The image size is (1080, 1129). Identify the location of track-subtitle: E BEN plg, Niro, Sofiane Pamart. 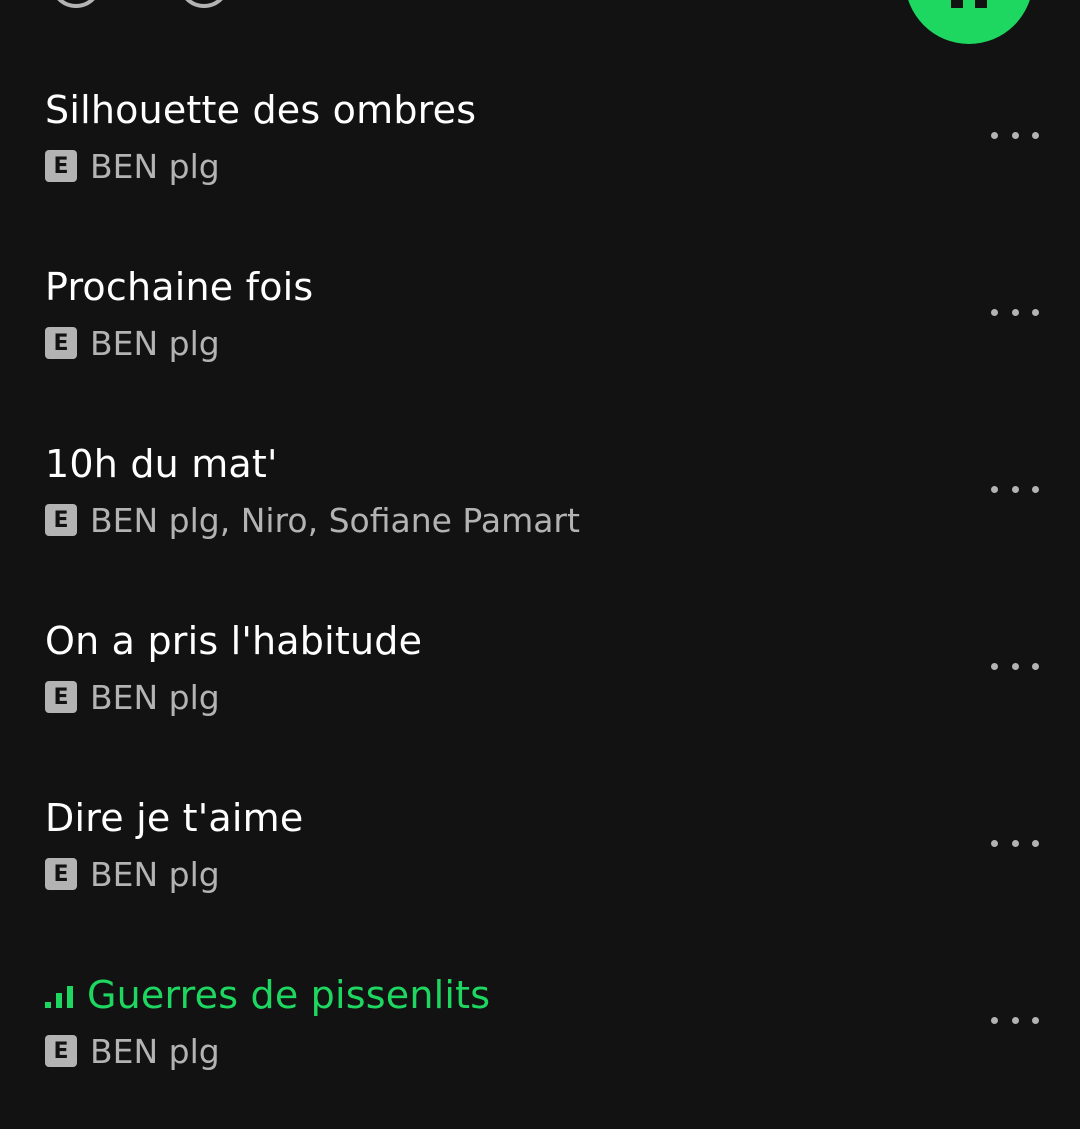
(312, 520).